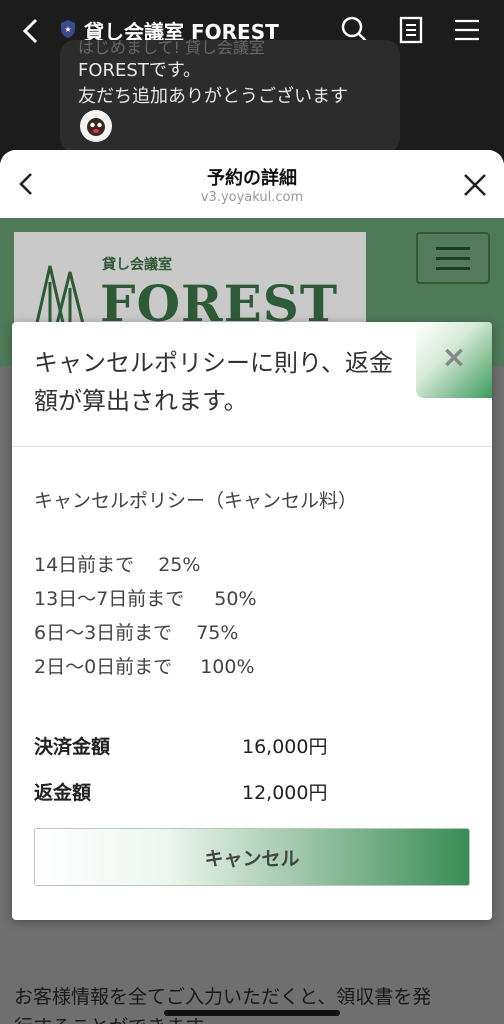 The height and width of the screenshot is (1024, 504). I want to click on refund-amount-row: 返金額 12,000円, so click(180, 791).